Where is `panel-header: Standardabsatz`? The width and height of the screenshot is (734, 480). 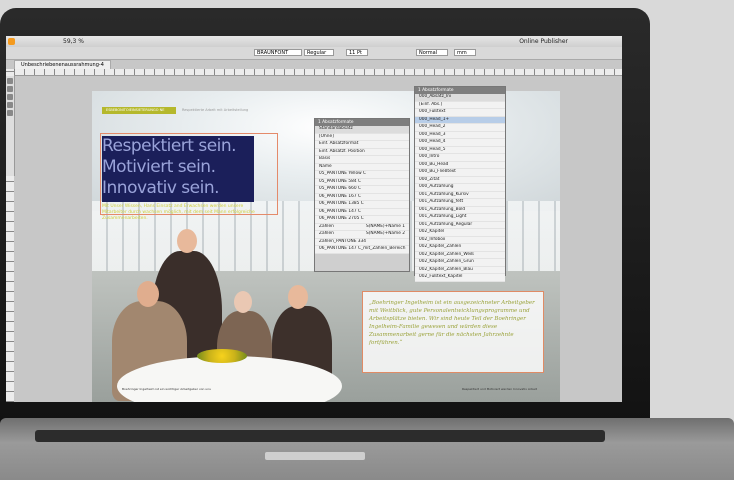
panel-header: Standardabsatz is located at coordinates (362, 130).